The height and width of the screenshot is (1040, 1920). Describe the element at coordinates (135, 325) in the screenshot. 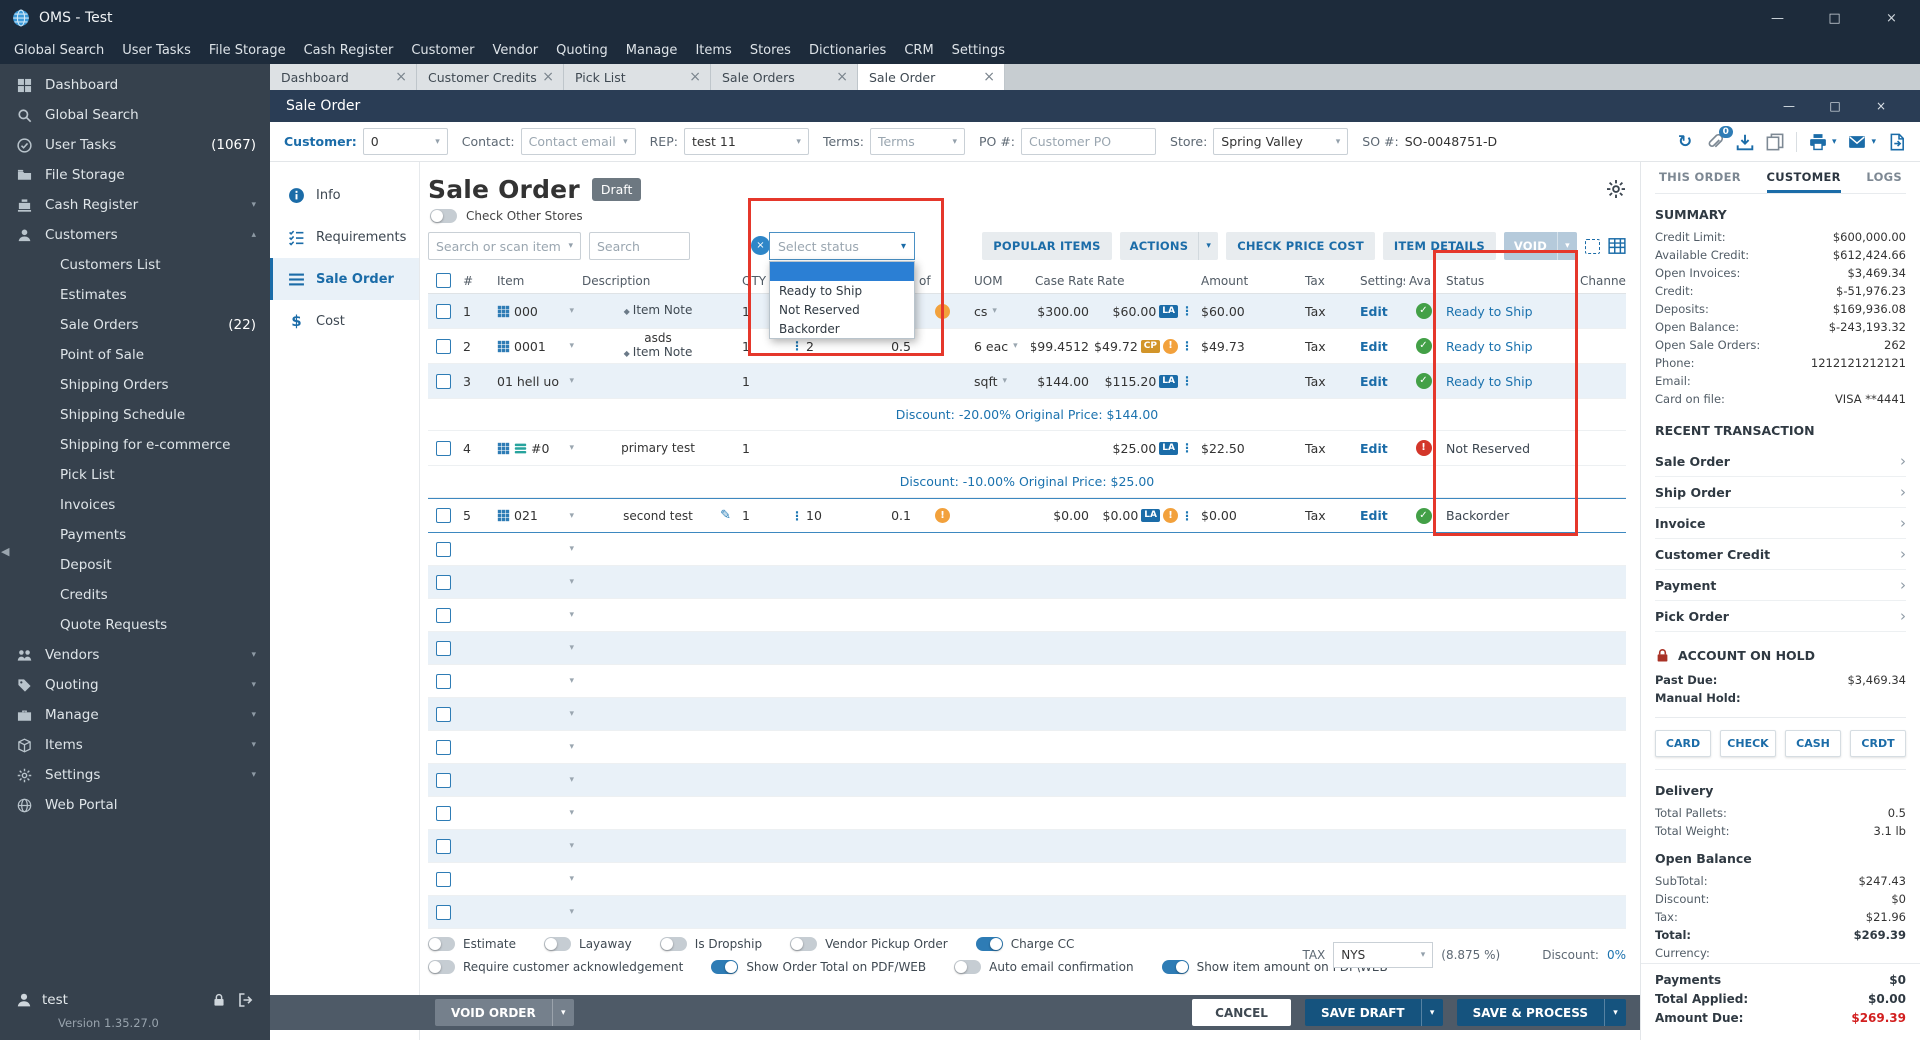

I see `sidebar-item-sale-orders: Sale Orders (22)` at that location.